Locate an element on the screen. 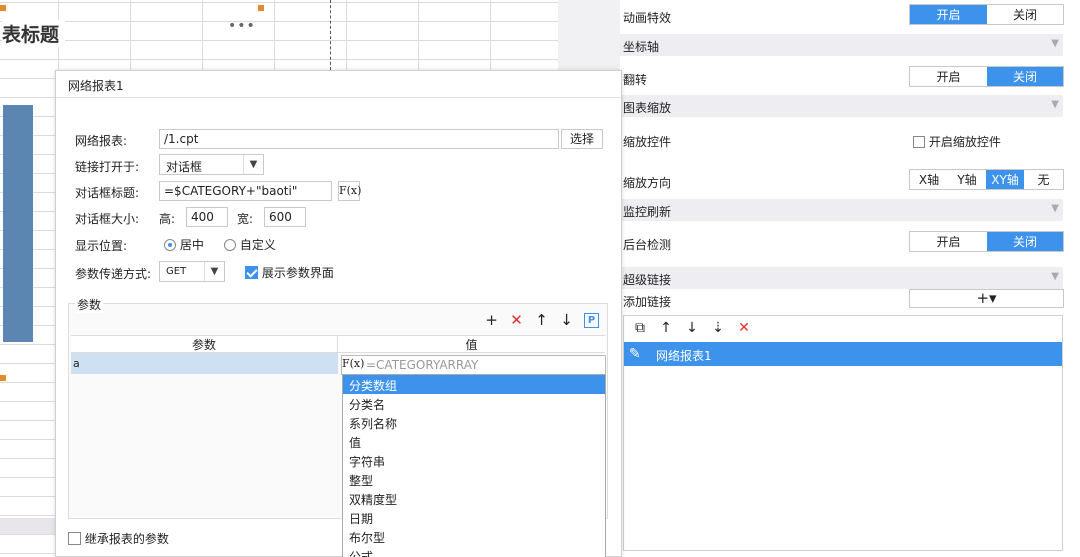  background-check-toggle: 开启 关闭 is located at coordinates (986, 241).